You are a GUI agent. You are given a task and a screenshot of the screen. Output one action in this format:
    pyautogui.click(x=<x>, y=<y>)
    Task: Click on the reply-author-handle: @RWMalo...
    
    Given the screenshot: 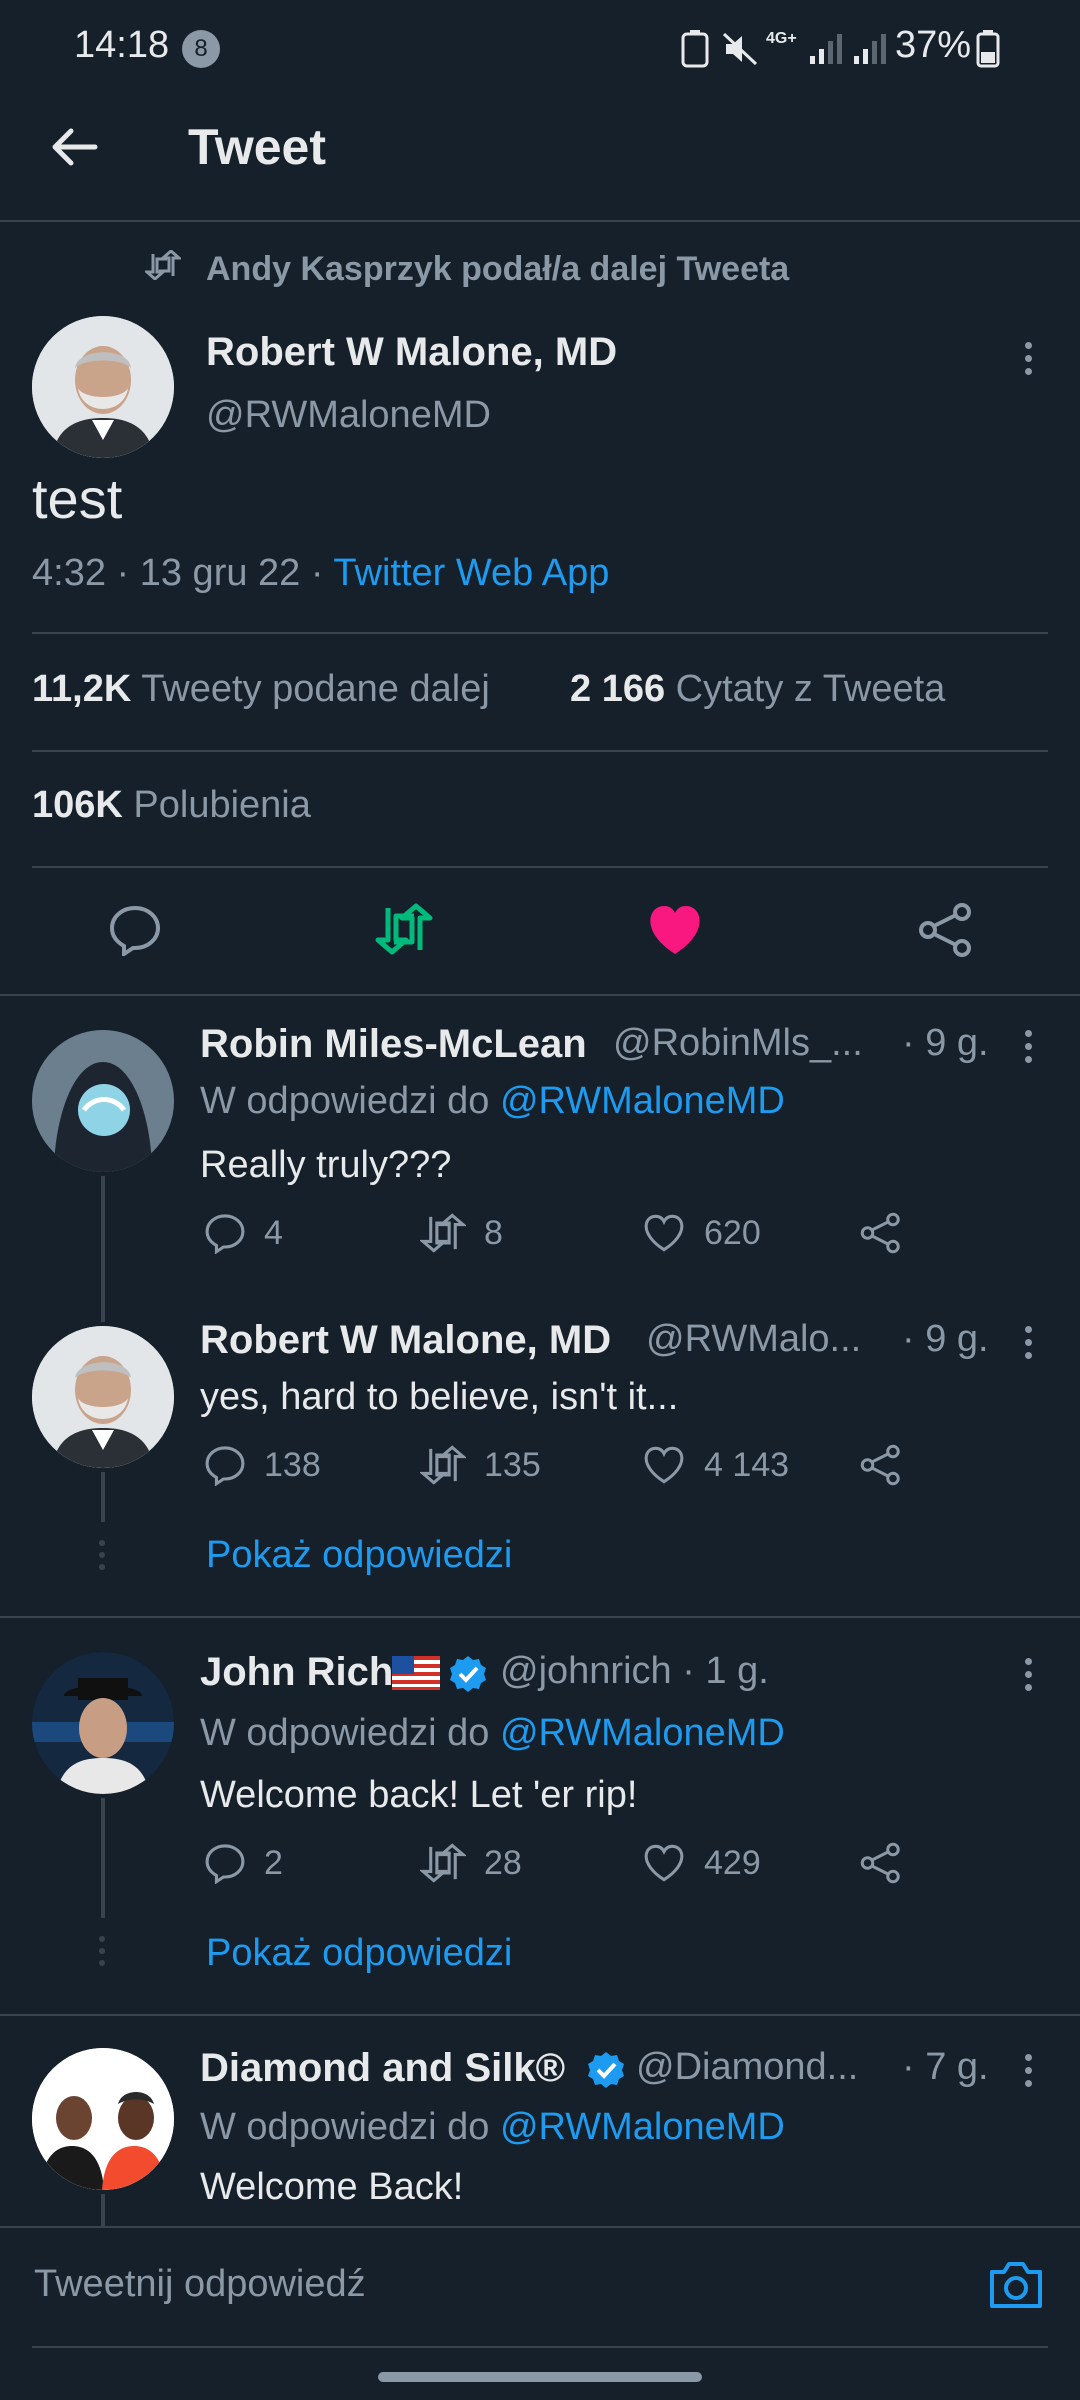 What is the action you would take?
    pyautogui.click(x=753, y=1339)
    